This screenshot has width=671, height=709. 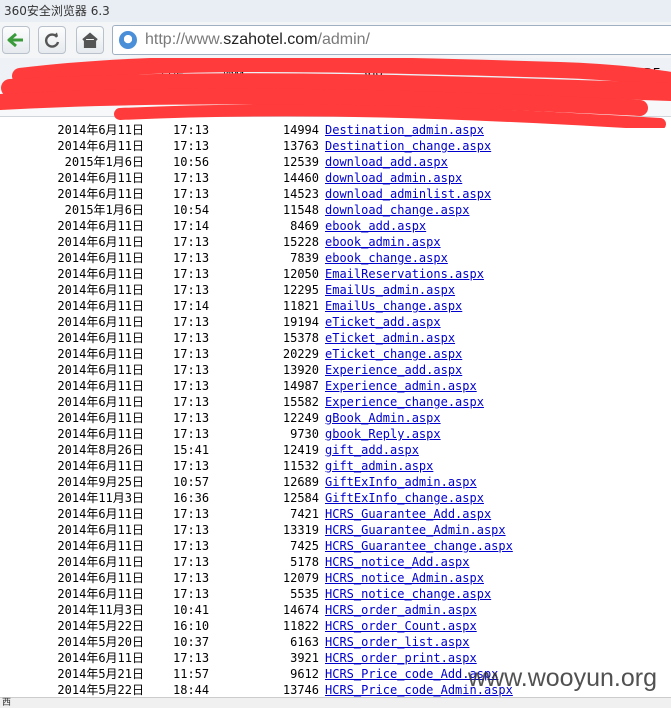 I want to click on bookmark-w: W, so click(x=596, y=73).